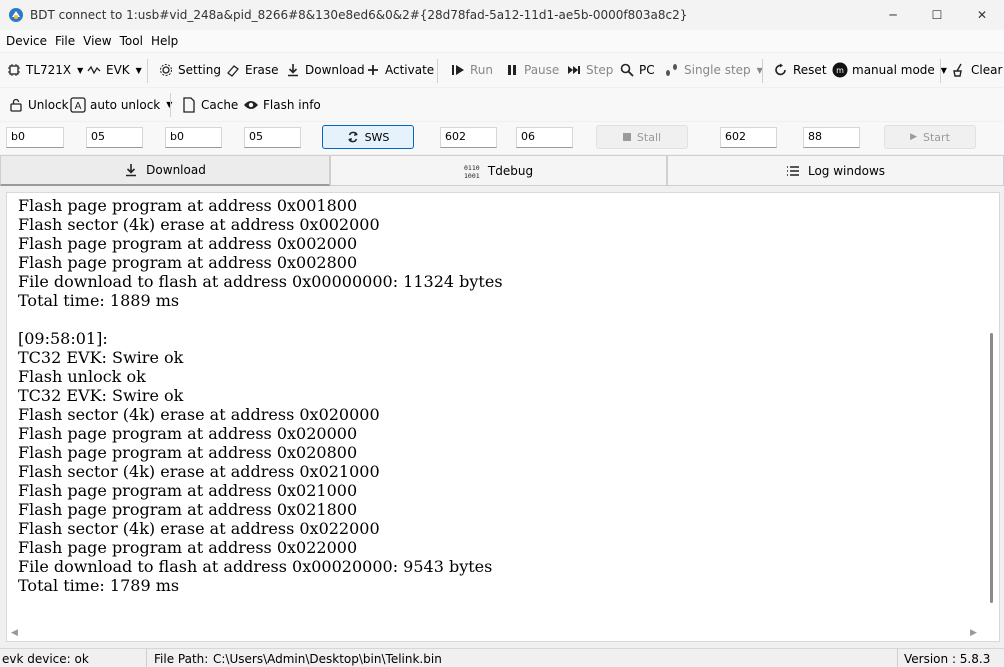 Image resolution: width=1004 pixels, height=667 pixels. Describe the element at coordinates (531, 70) in the screenshot. I see `pause-button: Pause` at that location.